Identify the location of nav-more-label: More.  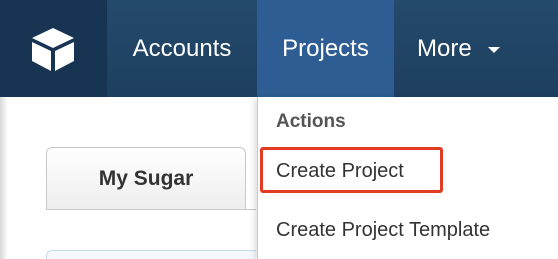
(444, 48).